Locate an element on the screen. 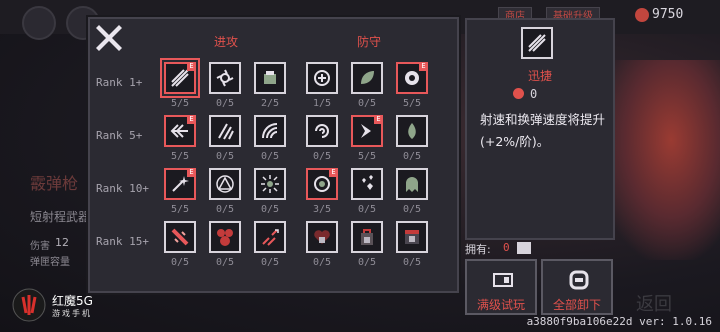 This screenshot has height=332, width=720. perk-level: 3/5 is located at coordinates (322, 209).